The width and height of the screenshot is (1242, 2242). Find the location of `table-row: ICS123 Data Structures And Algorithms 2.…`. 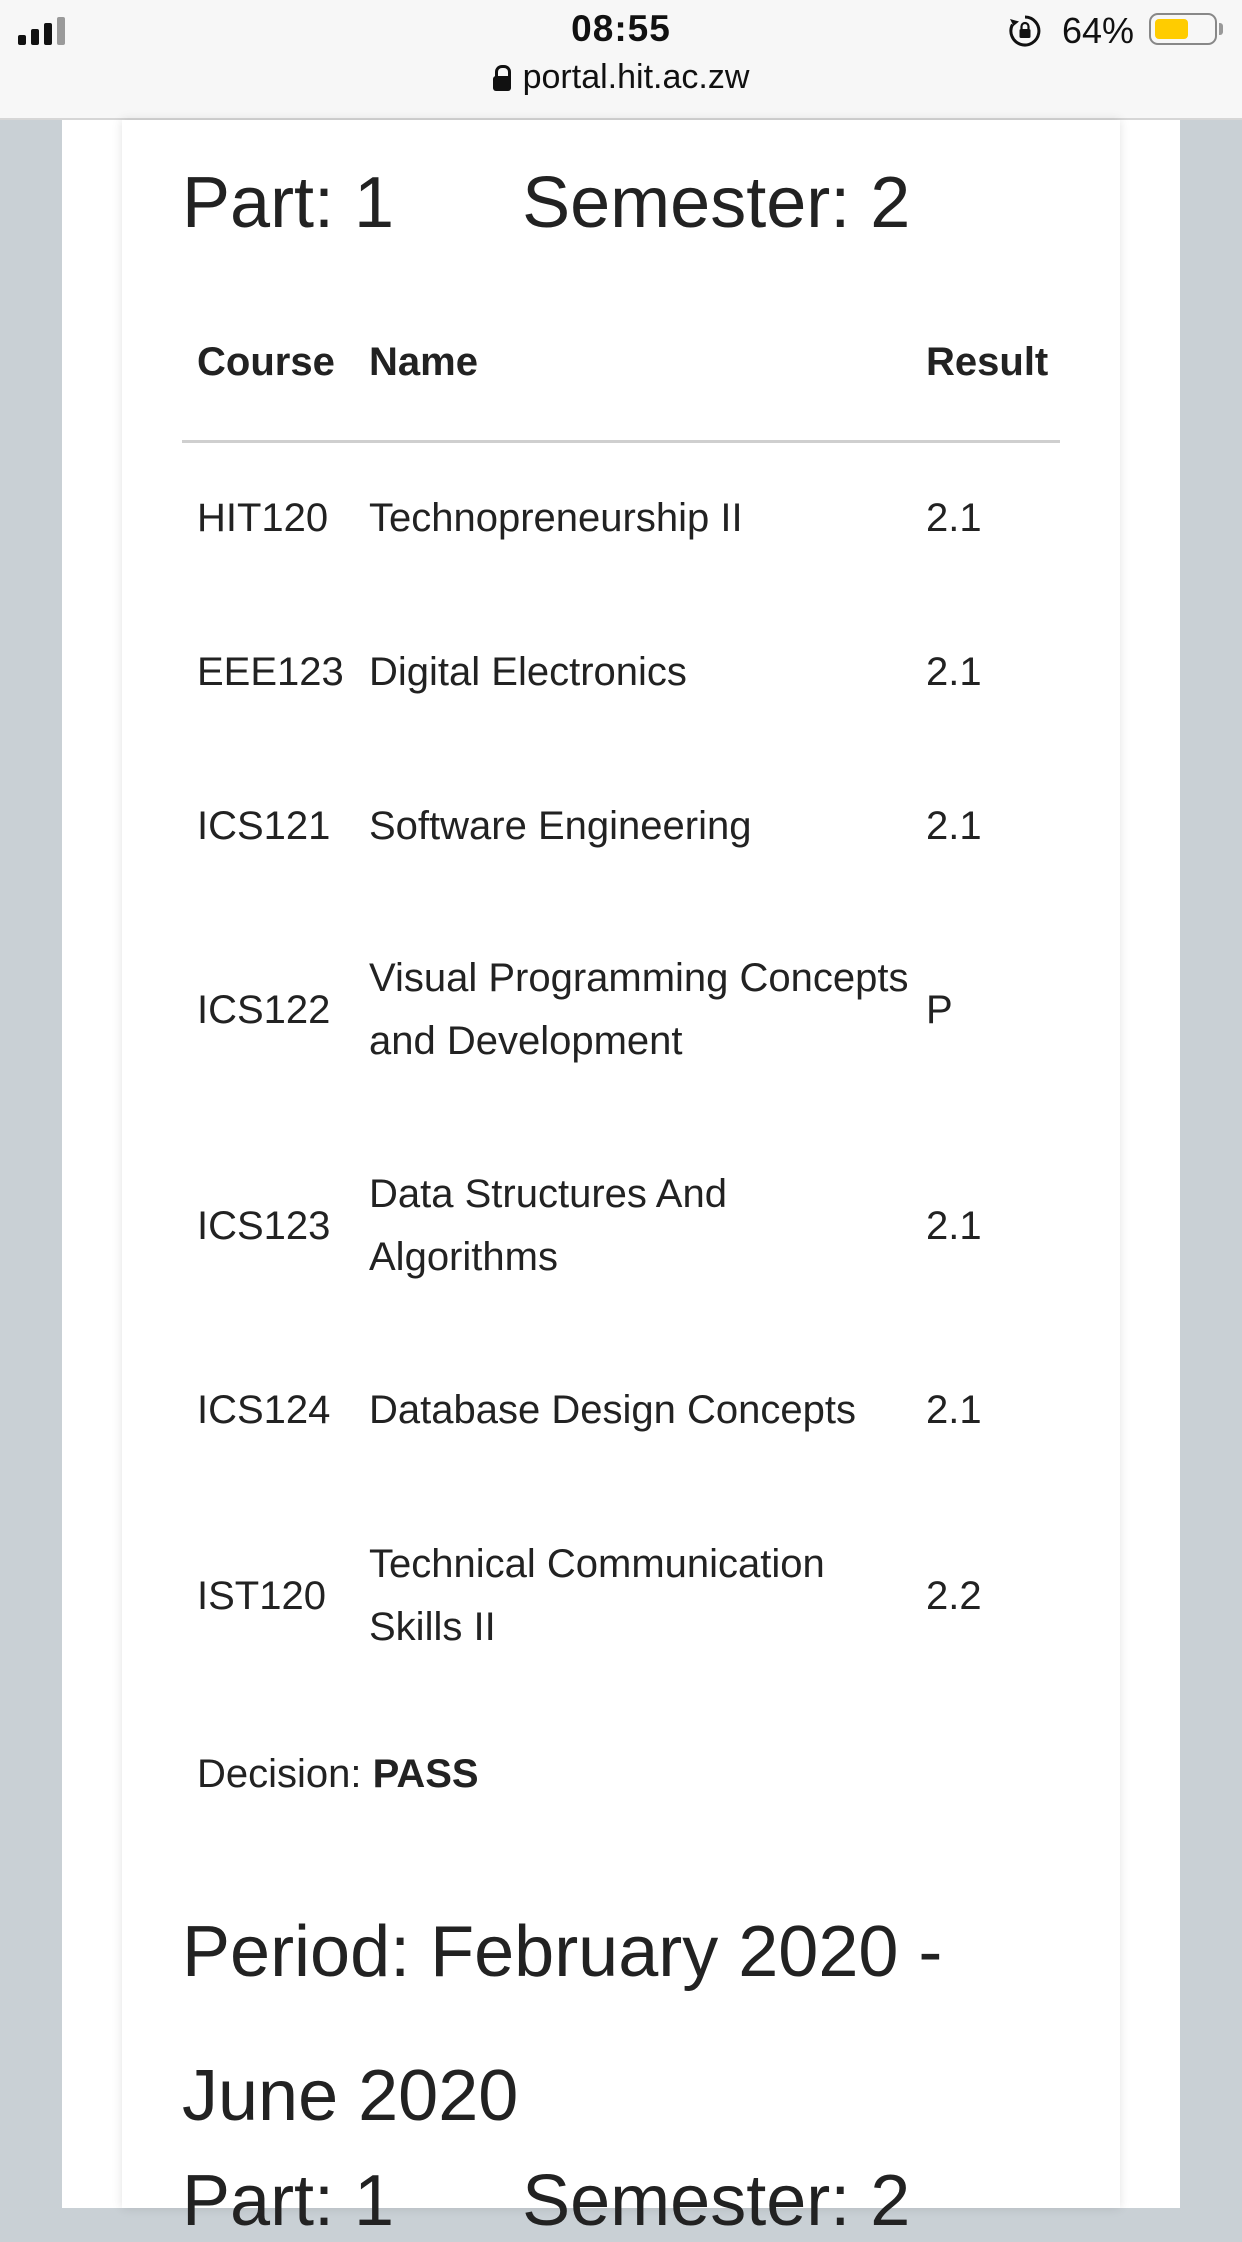

table-row: ICS123 Data Structures And Algorithms 2.… is located at coordinates (621, 1226).